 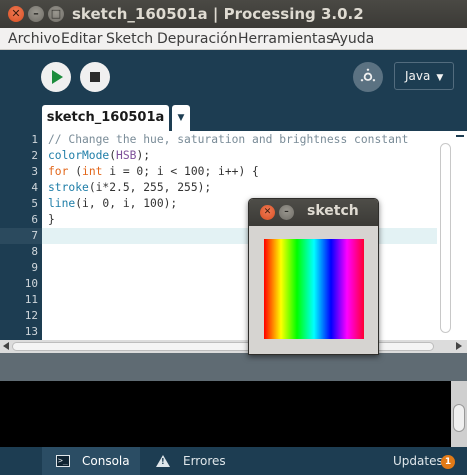 What do you see at coordinates (197, 39) in the screenshot?
I see `menu-depuracion: Depuración` at bounding box center [197, 39].